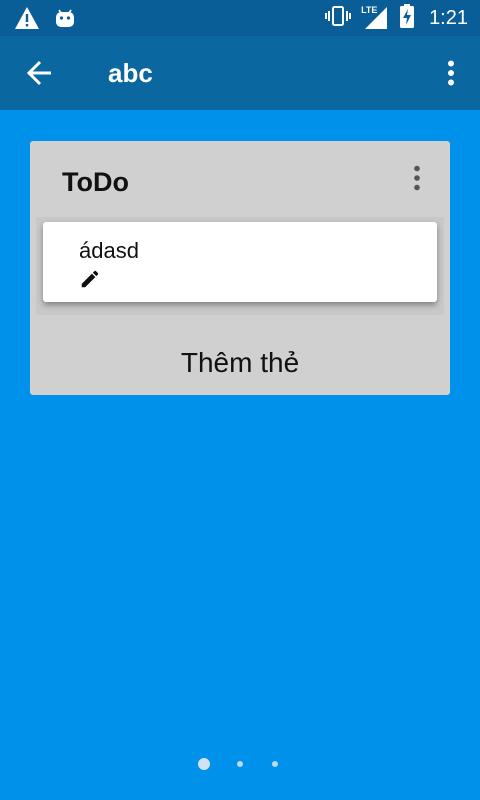 Image resolution: width=480 pixels, height=800 pixels. I want to click on arrow-back-icon, so click(38, 73).